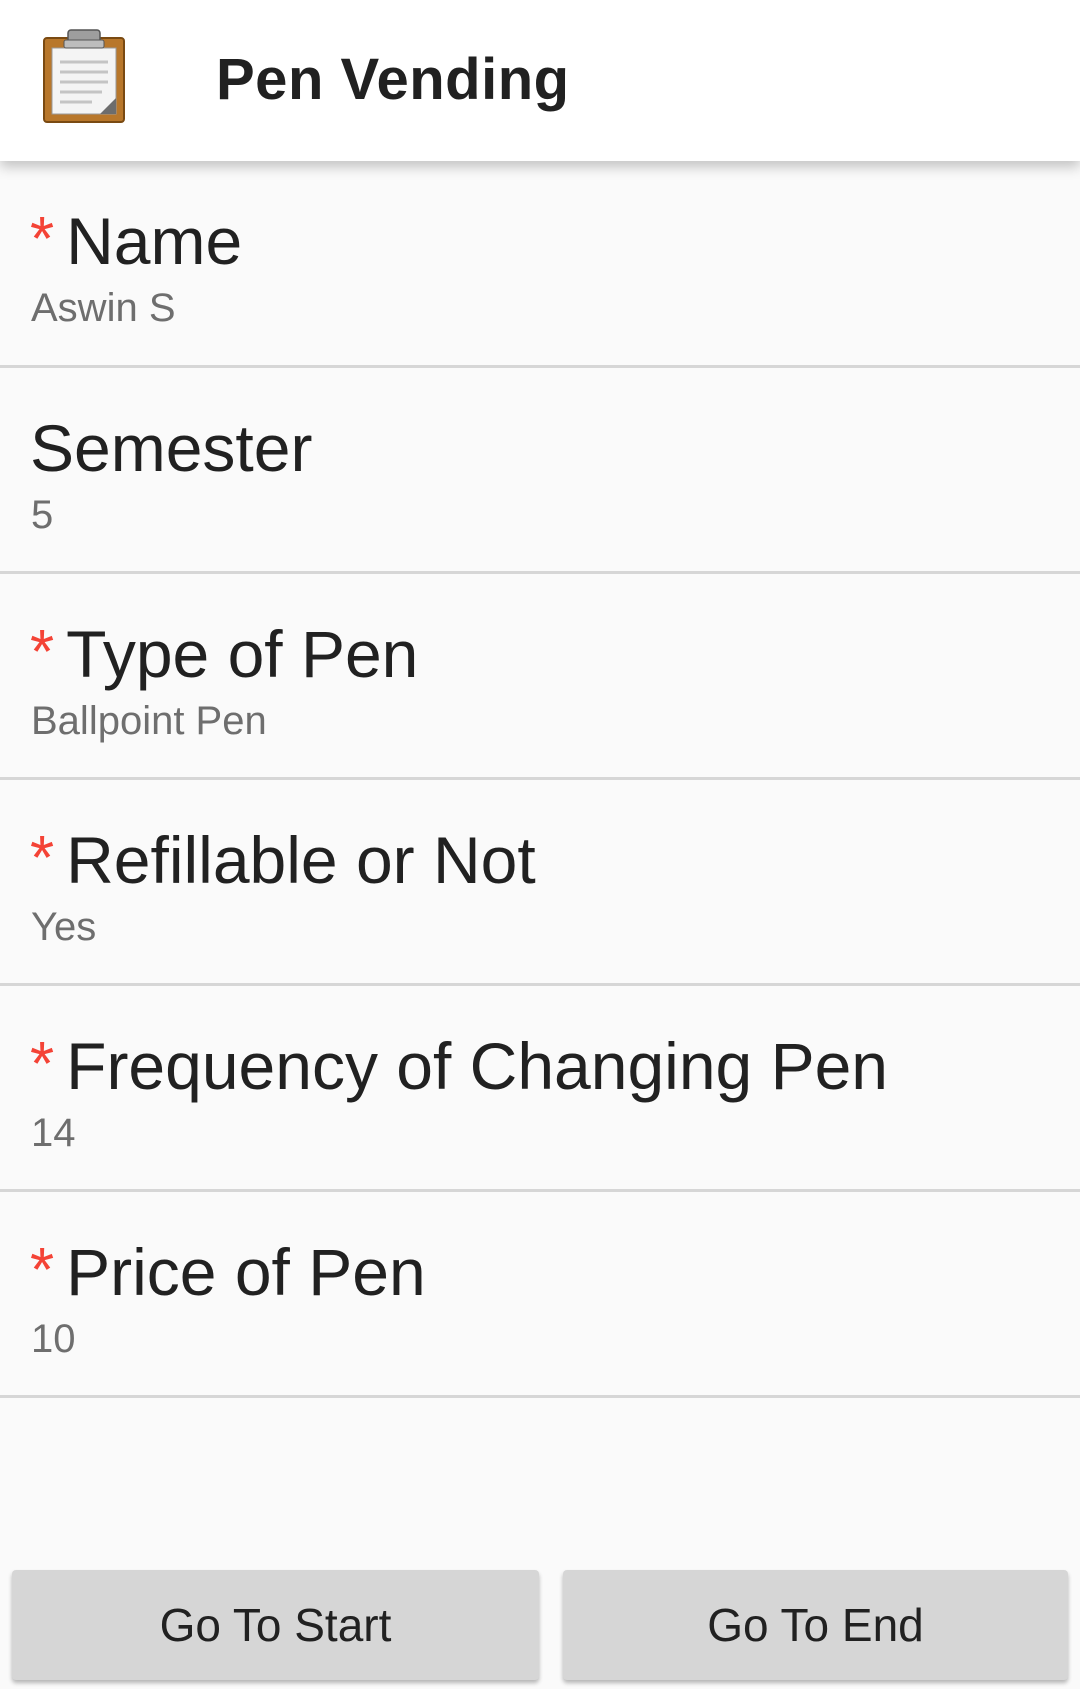  Describe the element at coordinates (540, 264) in the screenshot. I see `list-item-name: * Name Aswin S` at that location.